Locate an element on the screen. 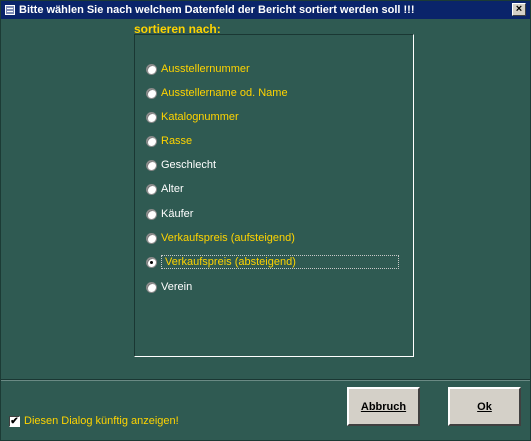 The image size is (531, 441). option-verkaufspreis-aufsteigend: Verkaufspreis (aufsteigend) is located at coordinates (220, 238).